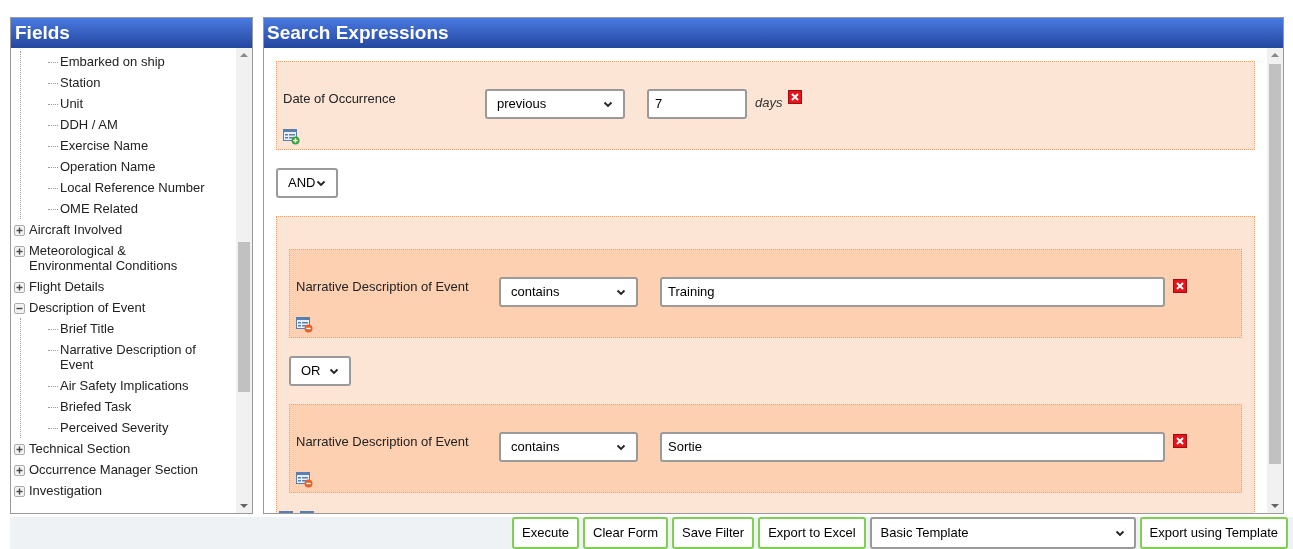  I want to click on field-label: Date of Occurrence, so click(340, 99).